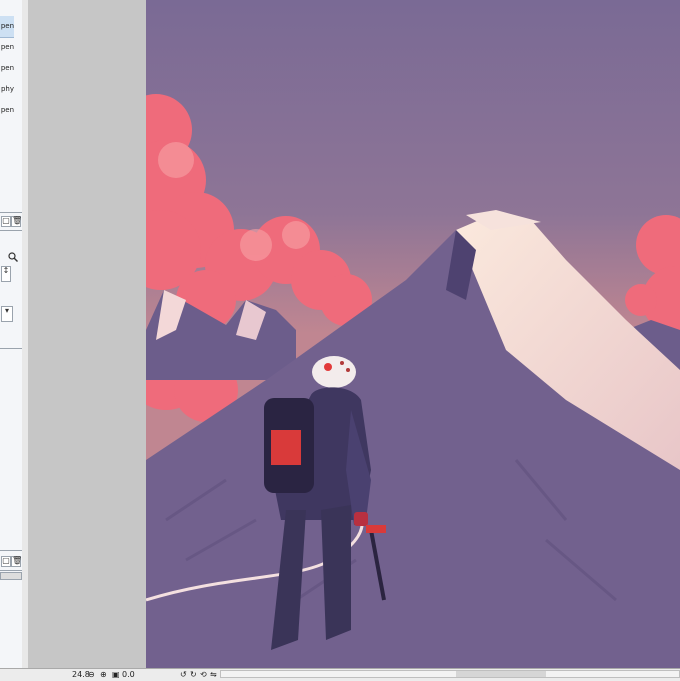  What do you see at coordinates (6, 274) in the screenshot?
I see `stepper-icon: ↕` at bounding box center [6, 274].